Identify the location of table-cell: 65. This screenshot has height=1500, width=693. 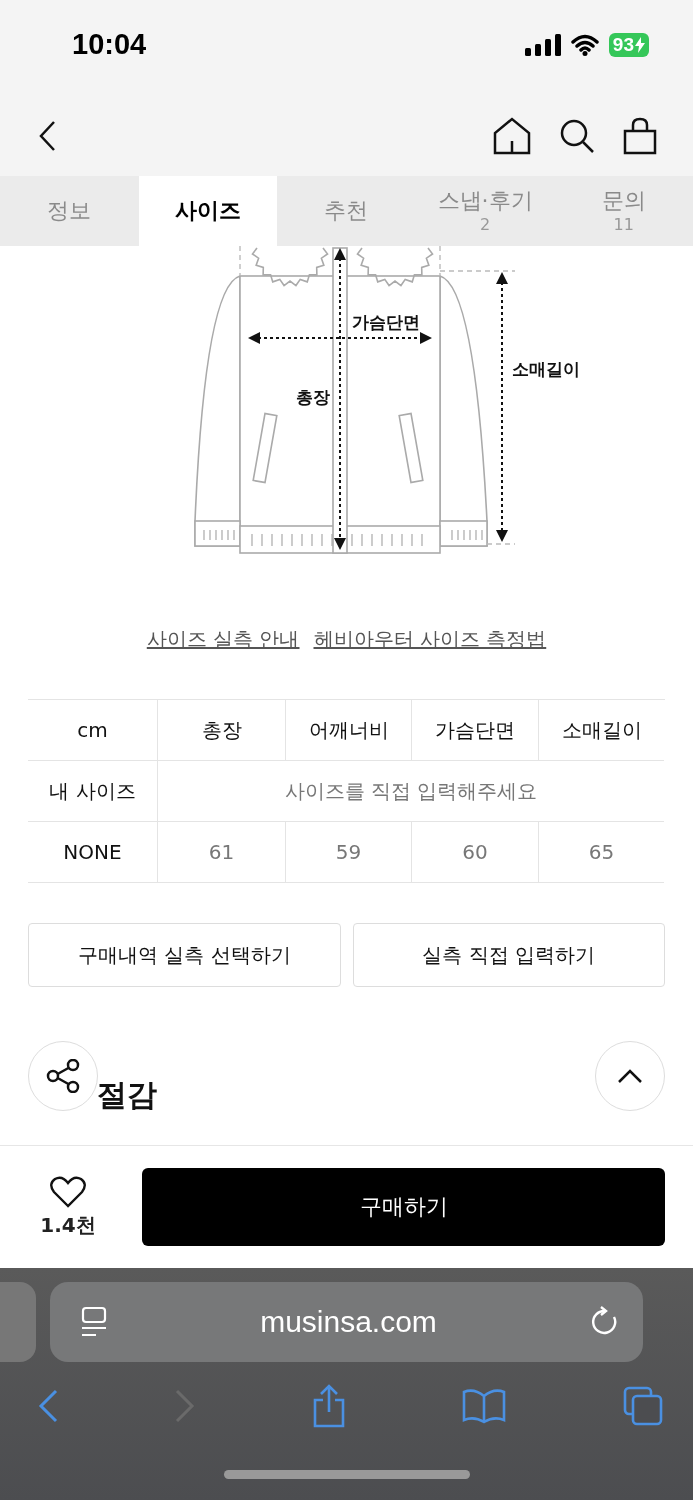
(601, 852).